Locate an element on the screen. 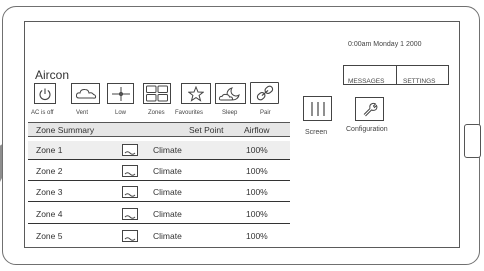  screen-label: Screen is located at coordinates (316, 132).